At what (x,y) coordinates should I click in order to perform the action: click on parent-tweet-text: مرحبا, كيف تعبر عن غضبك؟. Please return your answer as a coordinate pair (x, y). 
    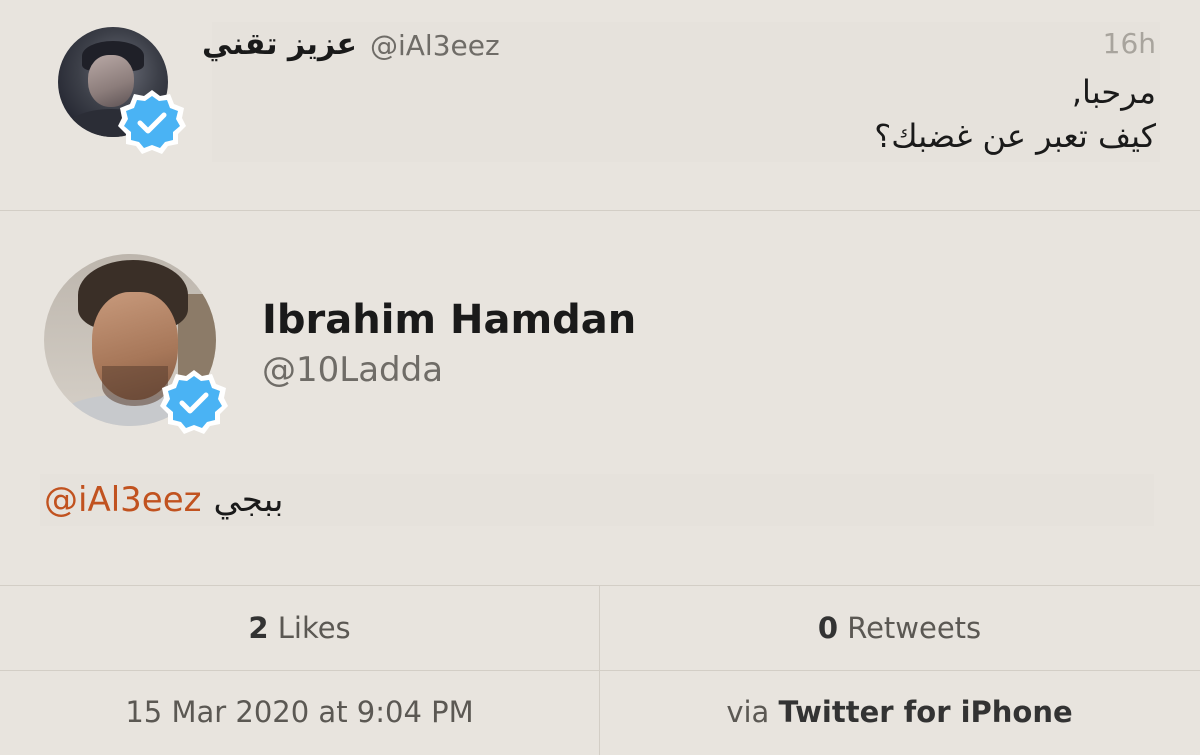
    Looking at the image, I should click on (906, 114).